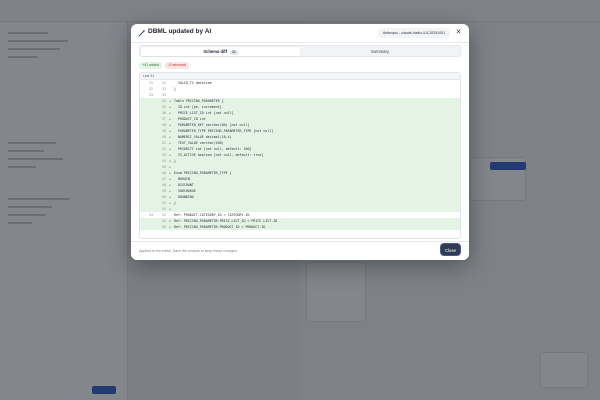  Describe the element at coordinates (180, 31) in the screenshot. I see `dialog-title: DBML updated by AI` at that location.